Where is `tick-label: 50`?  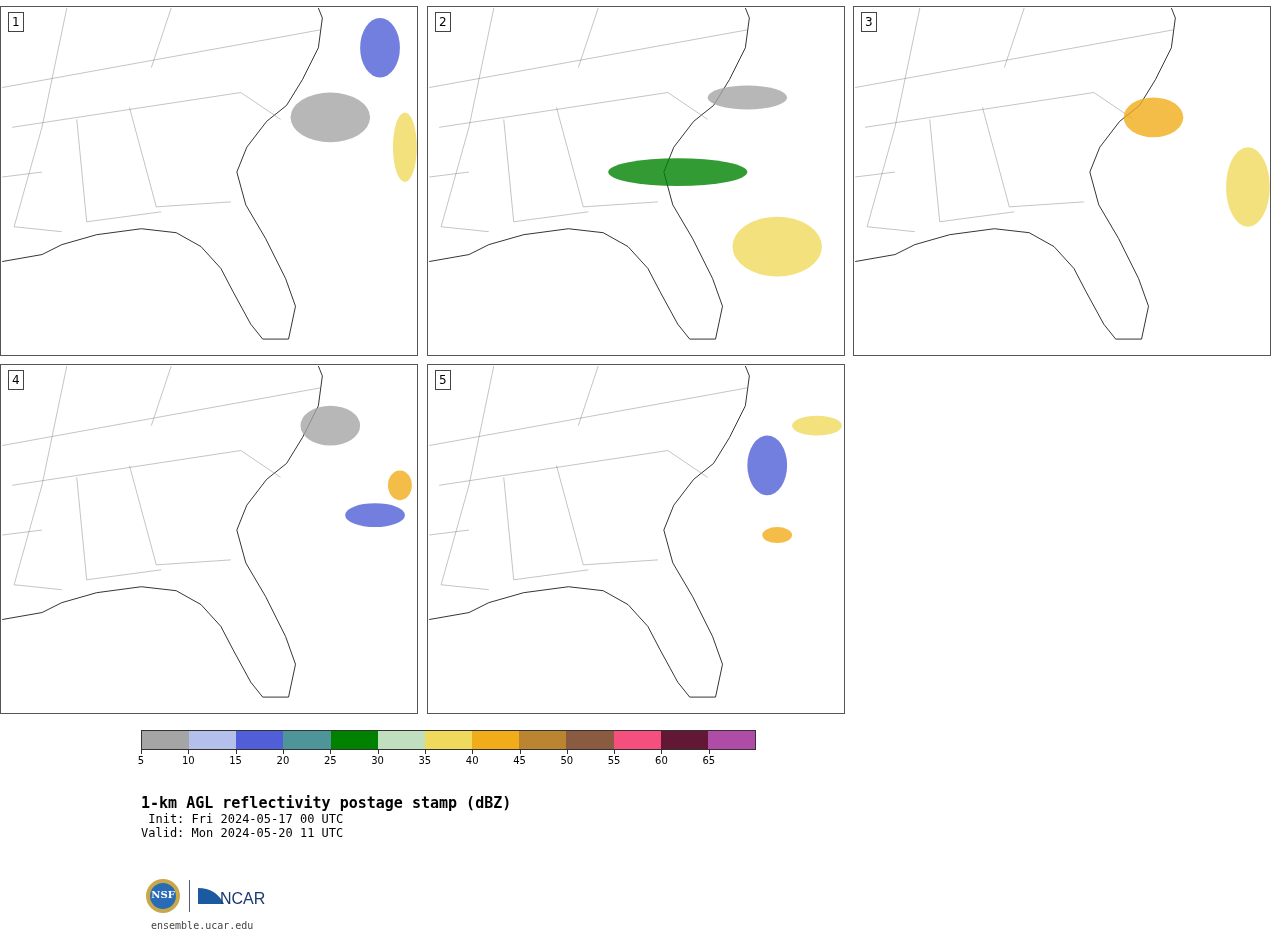
tick-label: 50 is located at coordinates (567, 760).